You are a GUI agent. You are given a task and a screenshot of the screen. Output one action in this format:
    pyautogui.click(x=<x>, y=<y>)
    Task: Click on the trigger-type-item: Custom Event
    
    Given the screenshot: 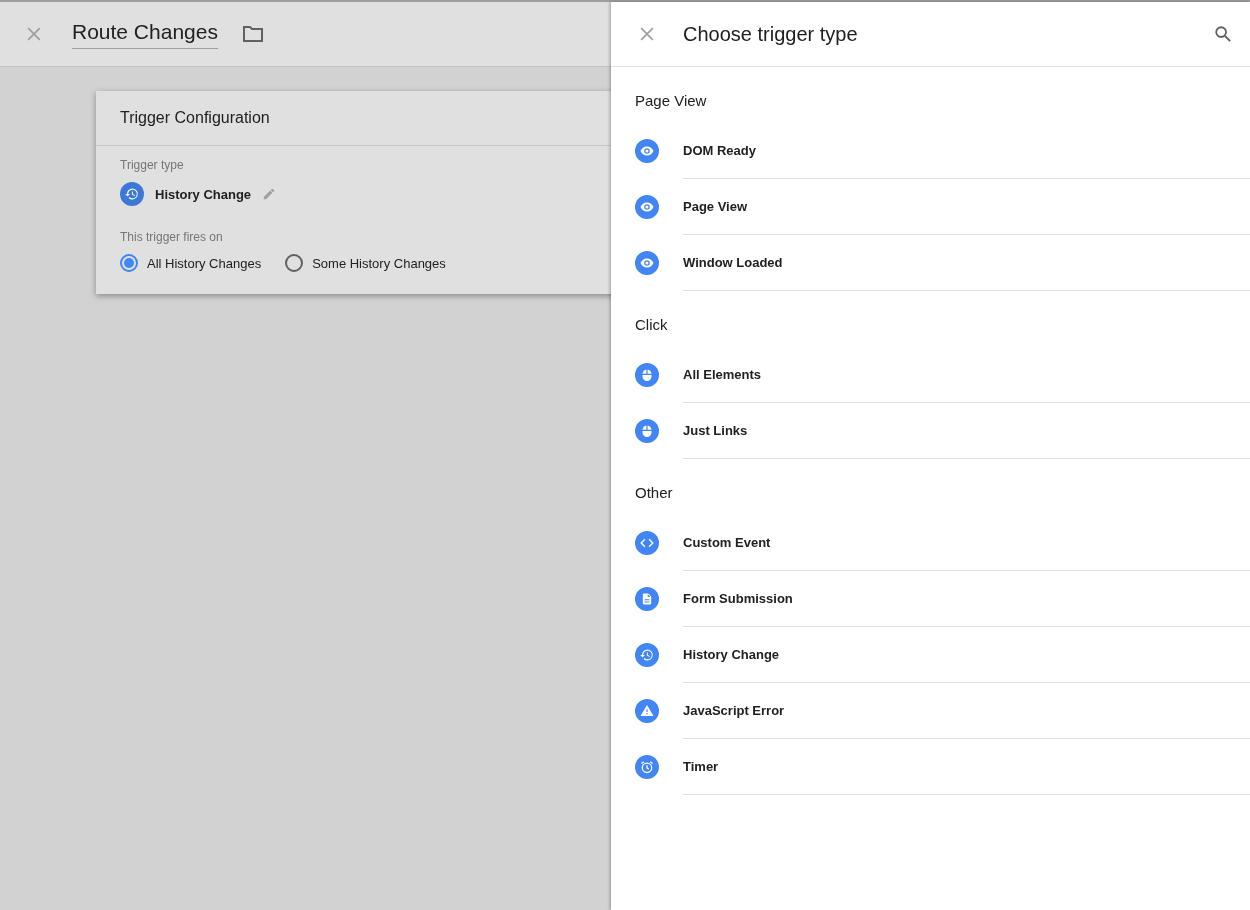 What is the action you would take?
    pyautogui.click(x=930, y=543)
    